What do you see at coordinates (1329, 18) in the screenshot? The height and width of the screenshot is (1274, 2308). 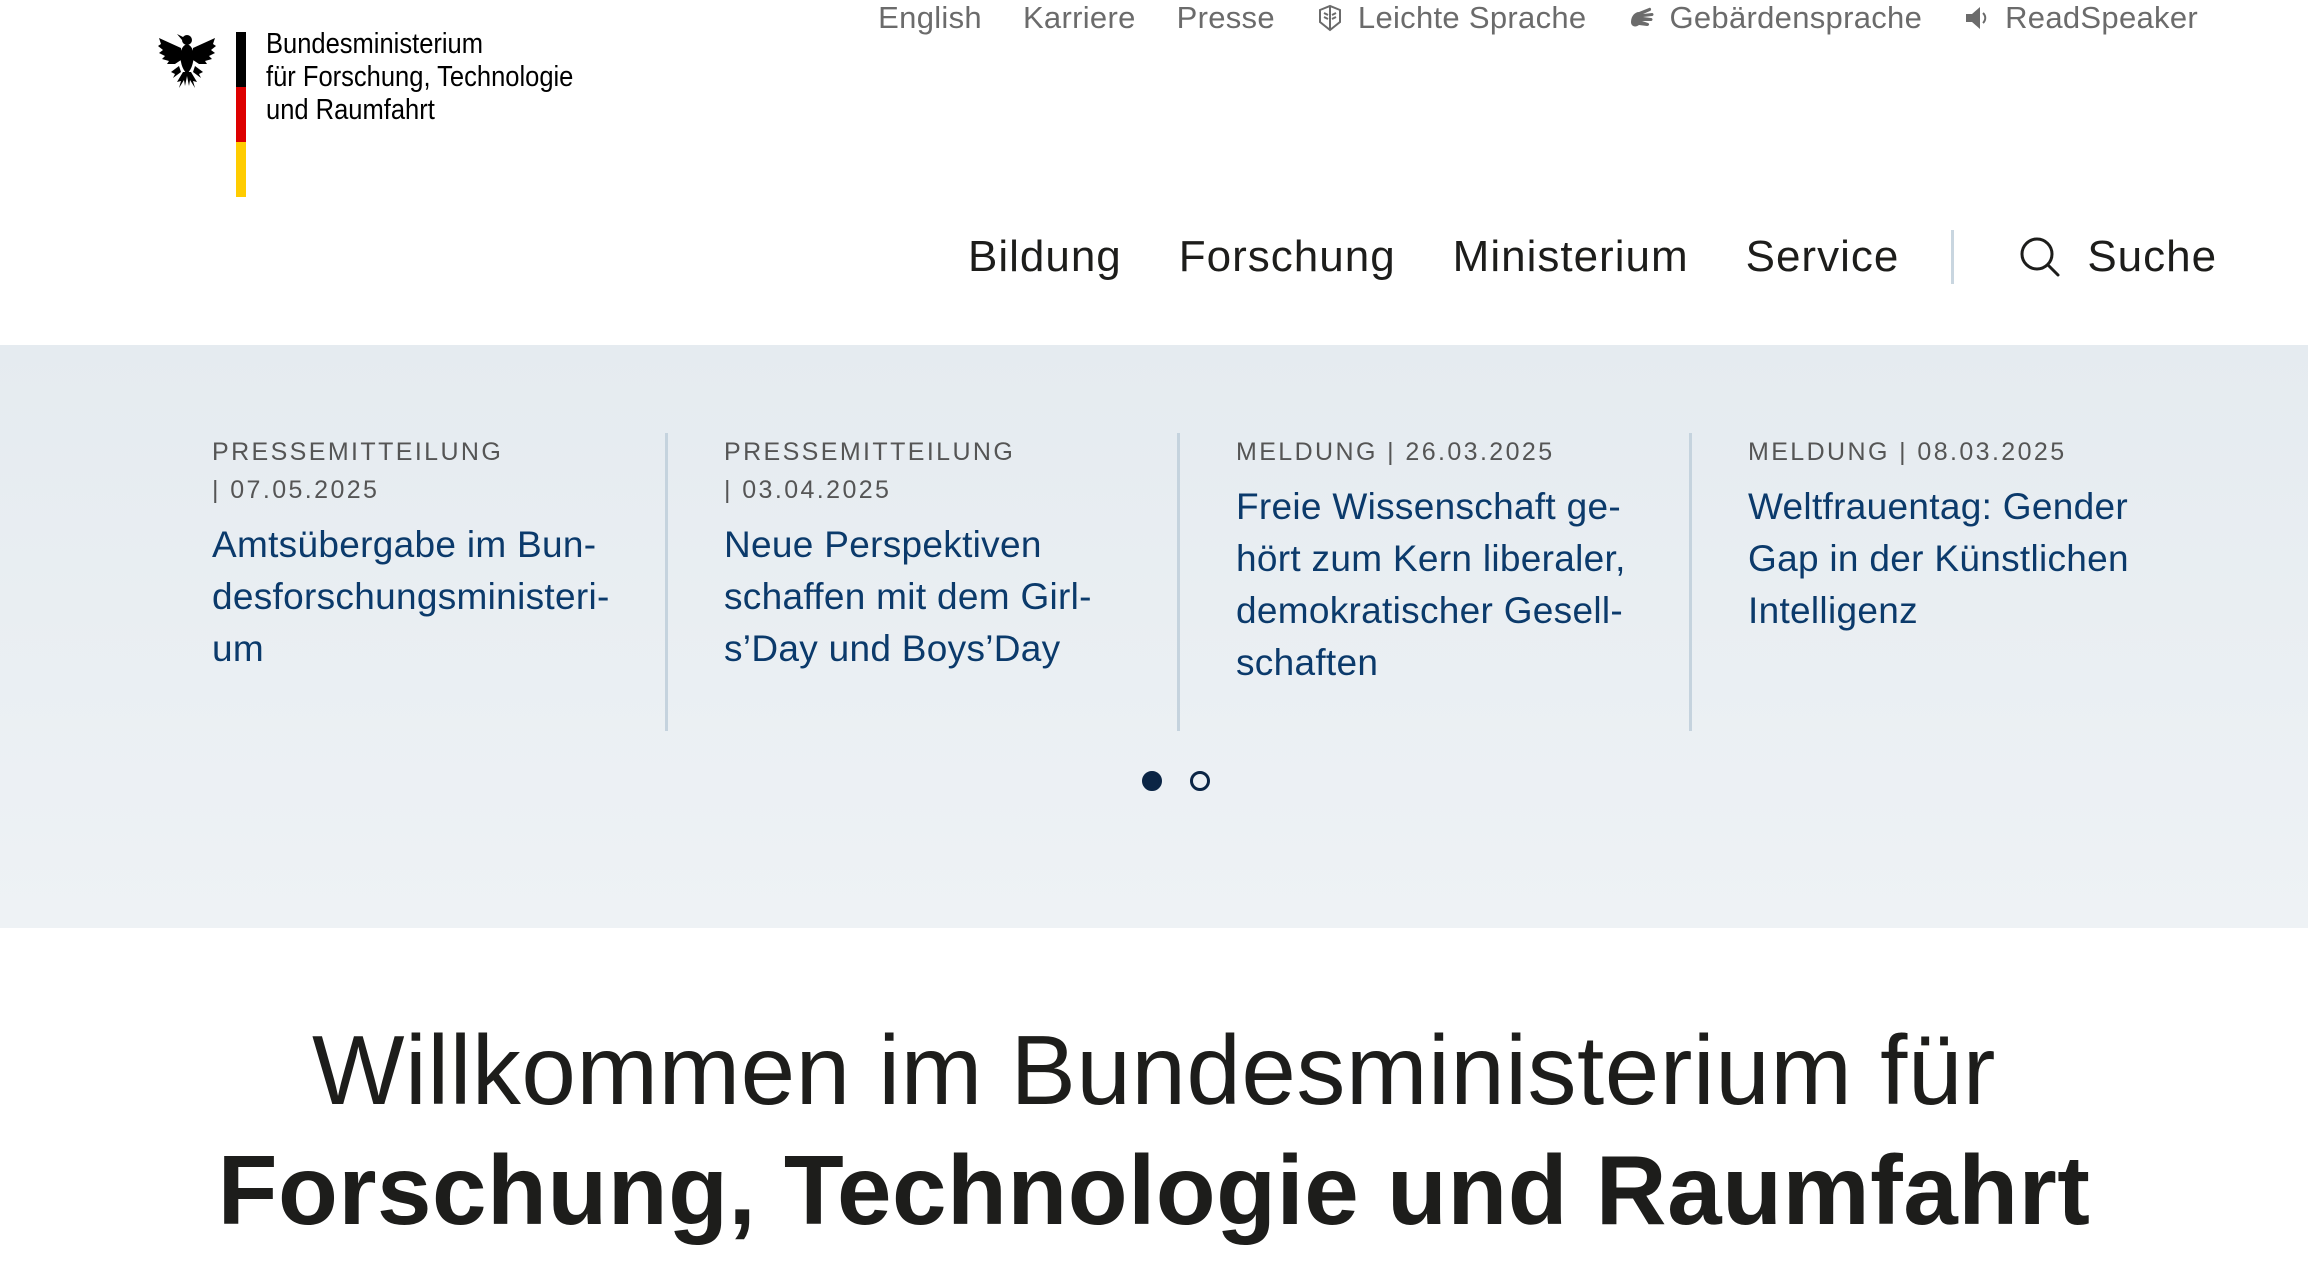 I see `easy-language-icon` at bounding box center [1329, 18].